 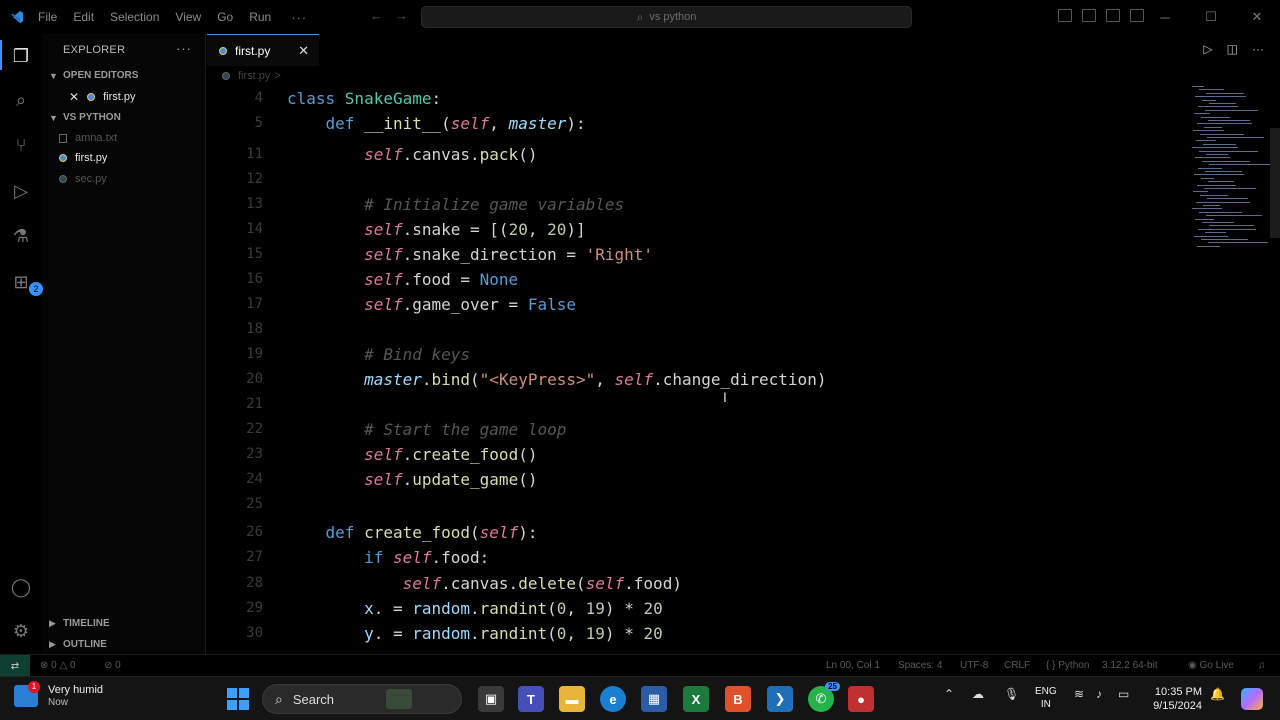 I want to click on code-line: 18, so click(x=687, y=329).